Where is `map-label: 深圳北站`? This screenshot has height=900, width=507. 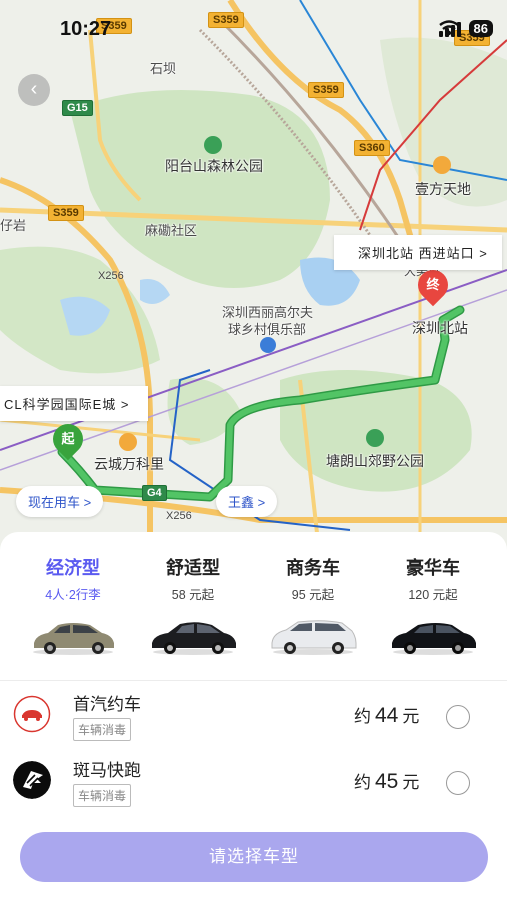
map-label: 深圳北站 is located at coordinates (440, 328).